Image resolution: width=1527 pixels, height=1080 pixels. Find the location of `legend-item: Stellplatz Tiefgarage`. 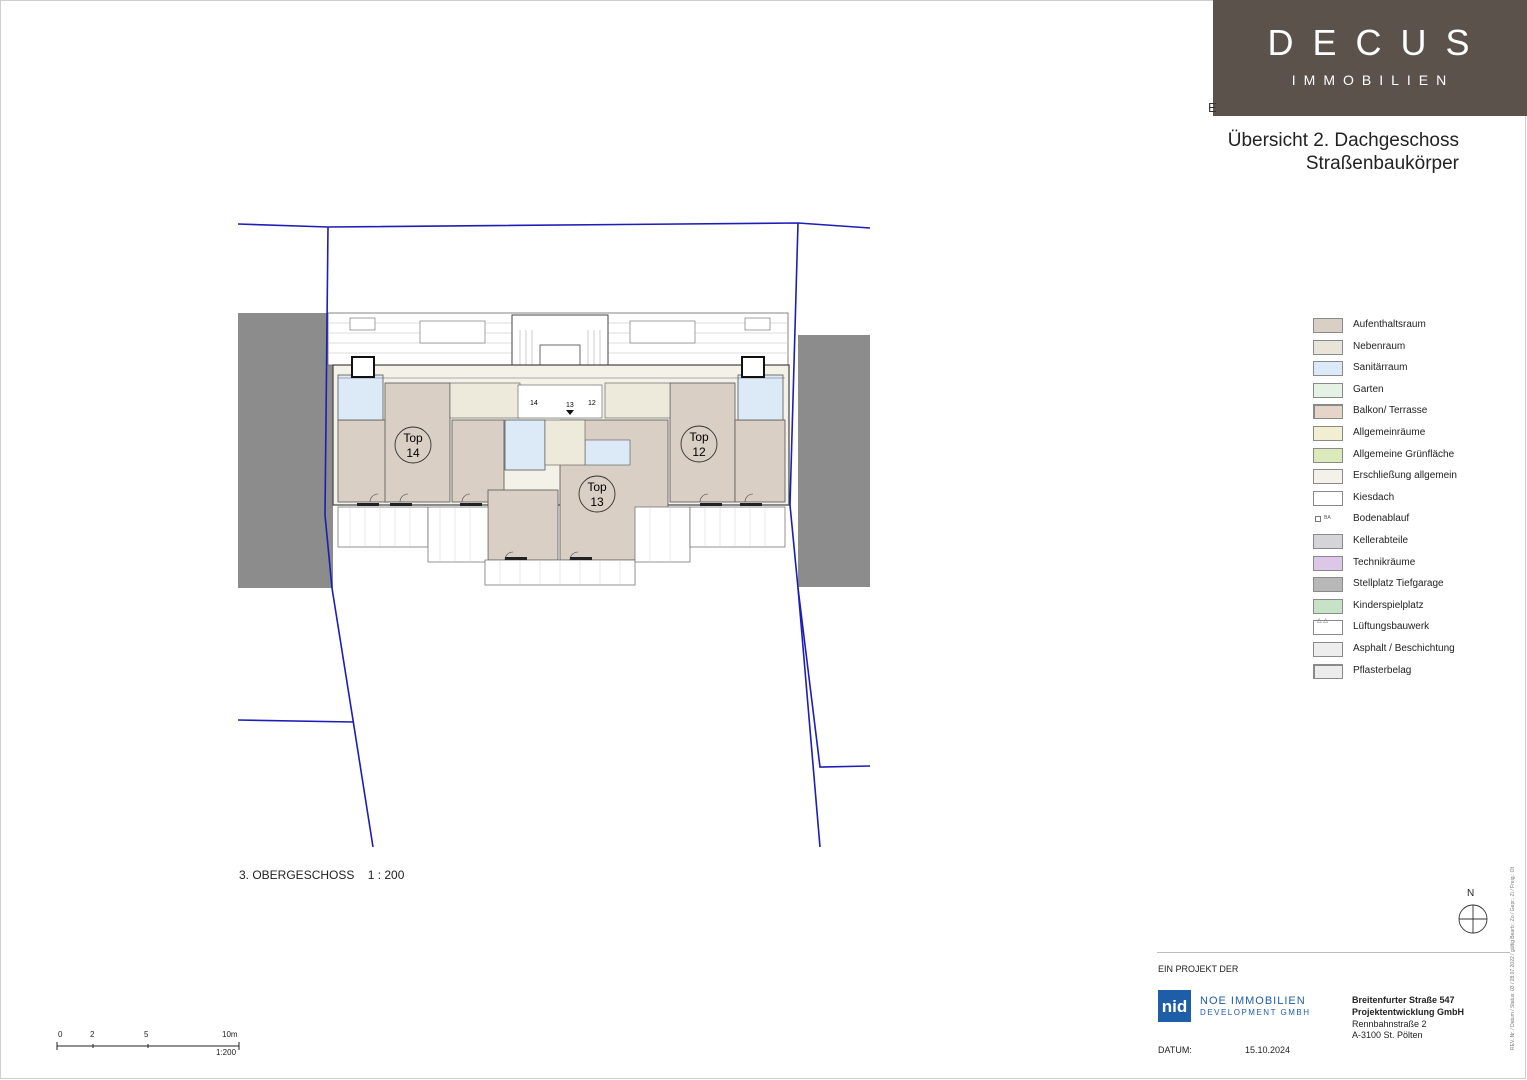

legend-item: Stellplatz Tiefgarage is located at coordinates (1420, 585).